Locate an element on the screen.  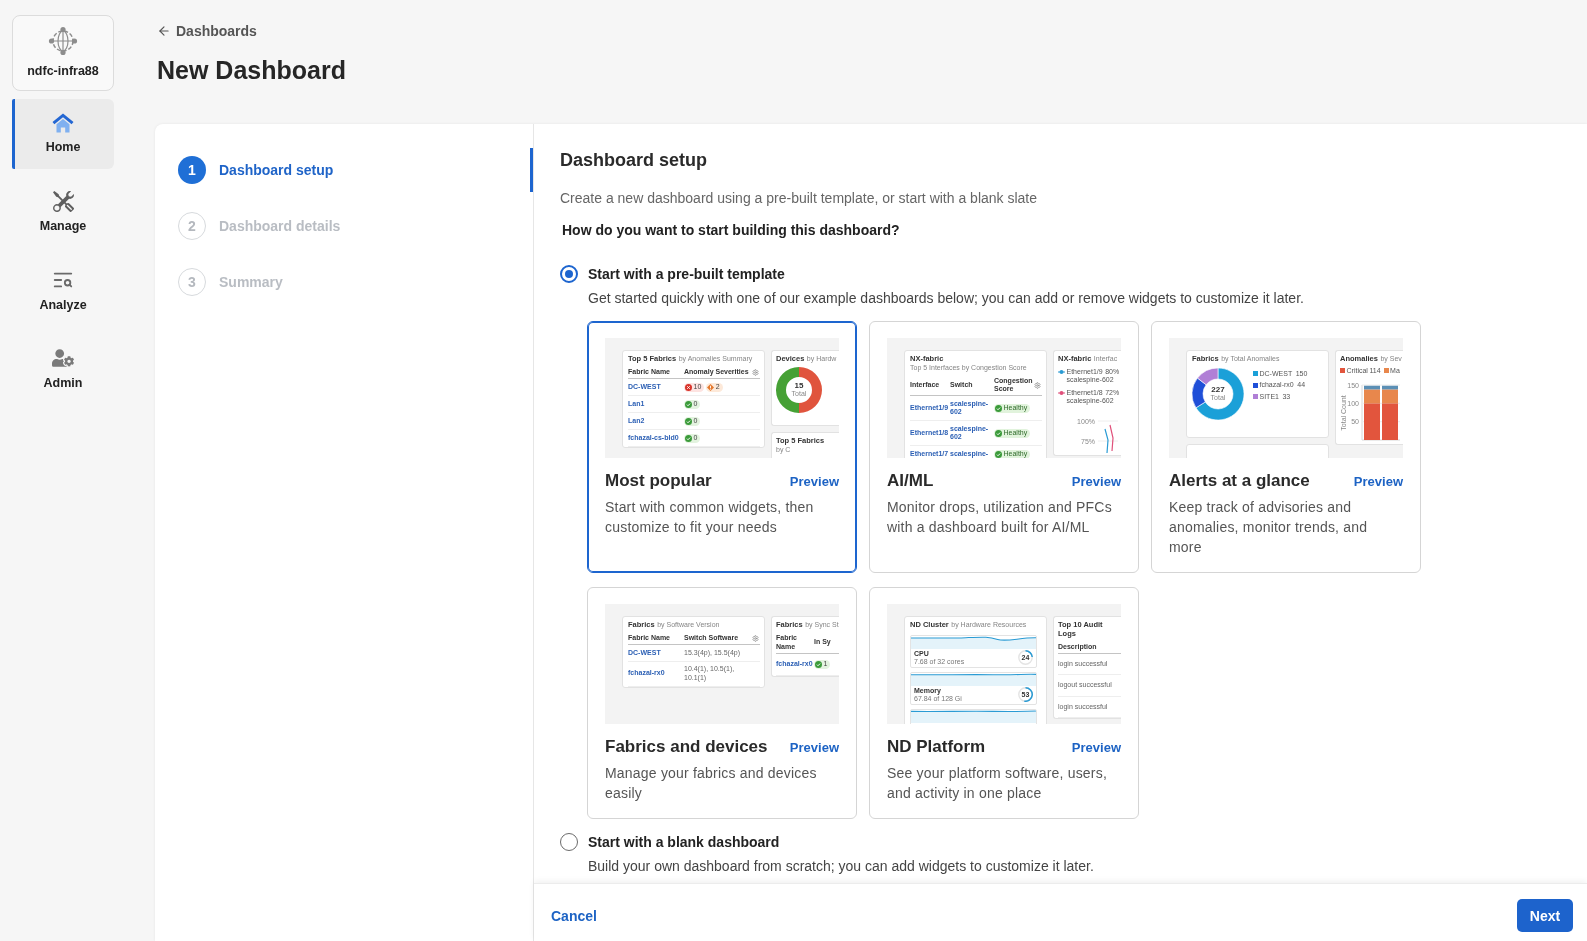
template-title: Most popular is located at coordinates (658, 481).